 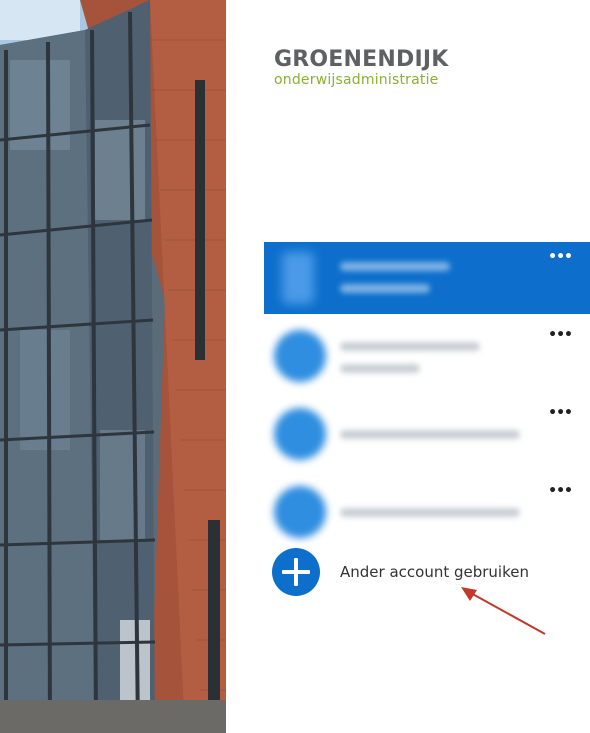 I want to click on account-tile-1: •••, so click(x=427, y=278).